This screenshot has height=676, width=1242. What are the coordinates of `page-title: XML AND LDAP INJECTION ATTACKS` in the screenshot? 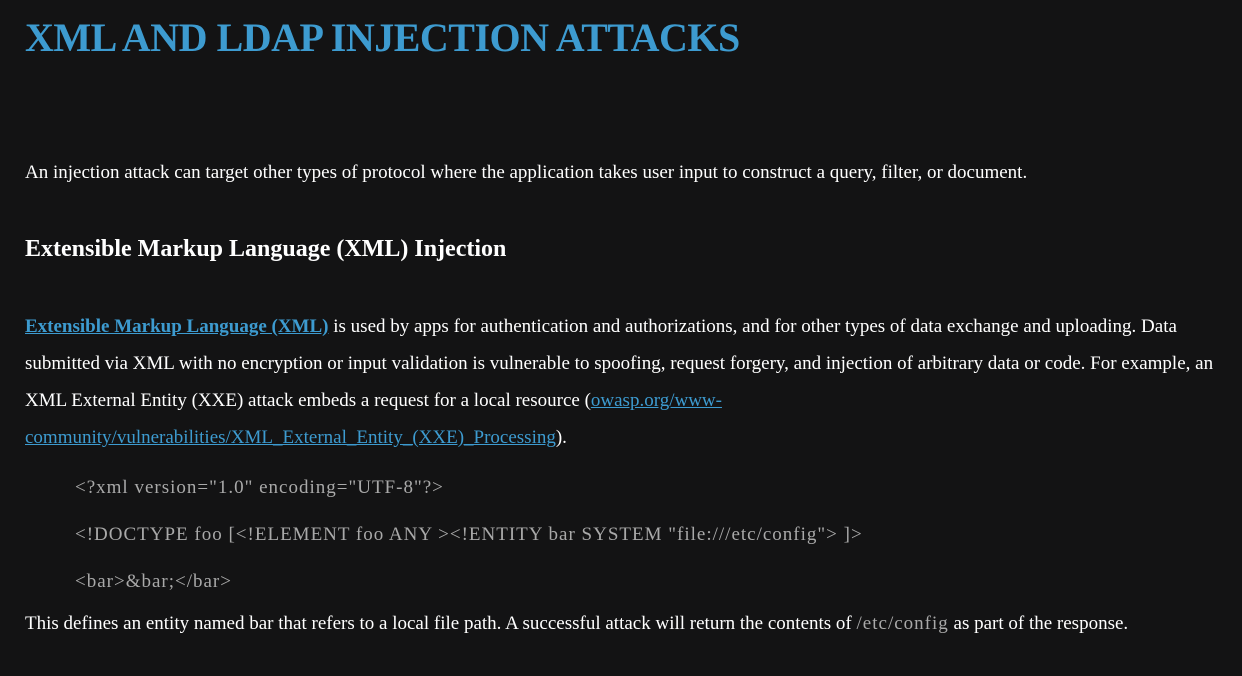 It's located at (382, 37).